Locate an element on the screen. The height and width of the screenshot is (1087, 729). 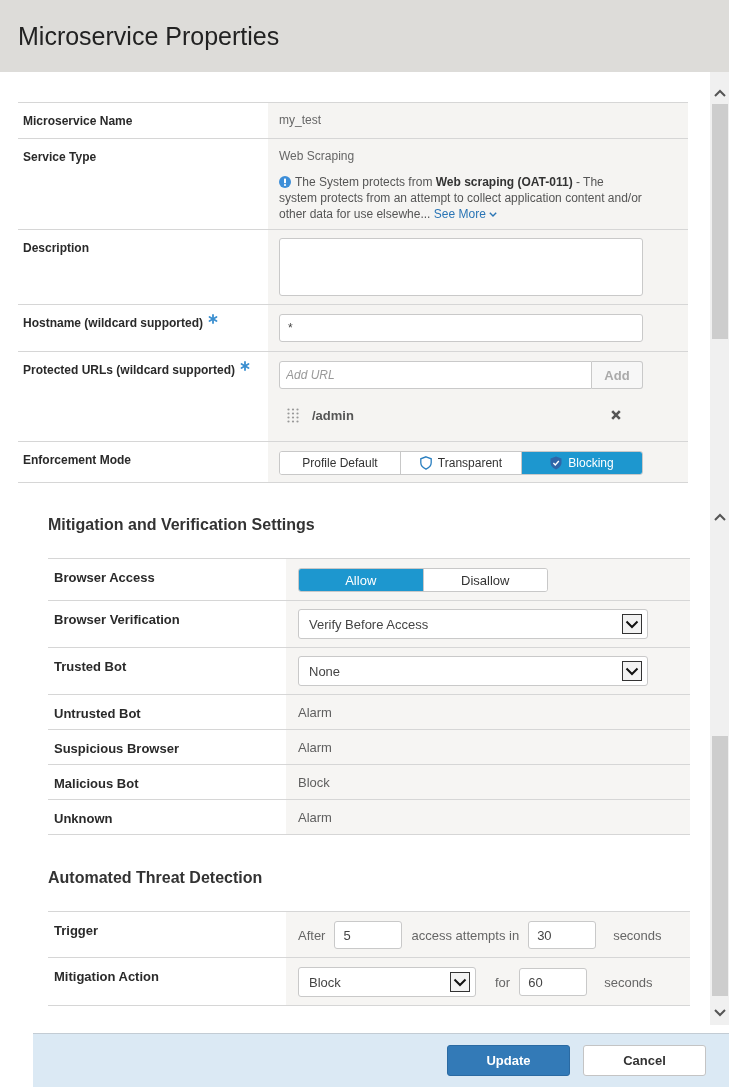
url-item: /admin is located at coordinates (333, 415).